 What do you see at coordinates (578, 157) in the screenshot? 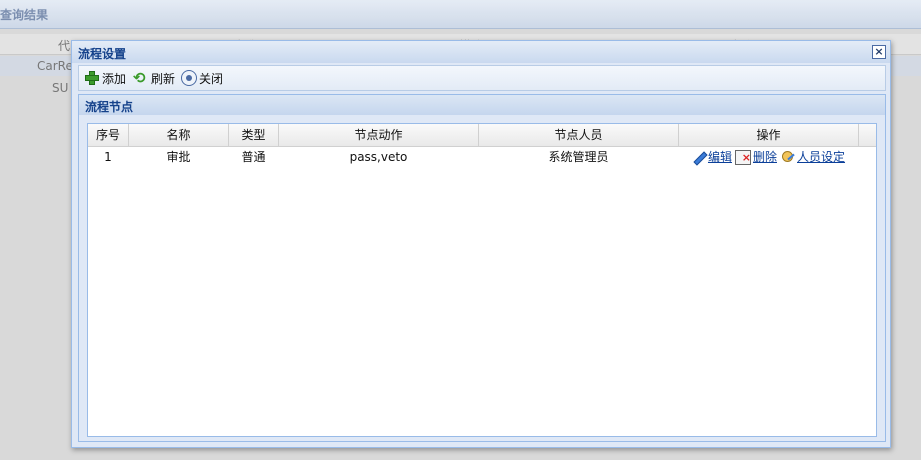
I see `cell-people: 系统管理员` at bounding box center [578, 157].